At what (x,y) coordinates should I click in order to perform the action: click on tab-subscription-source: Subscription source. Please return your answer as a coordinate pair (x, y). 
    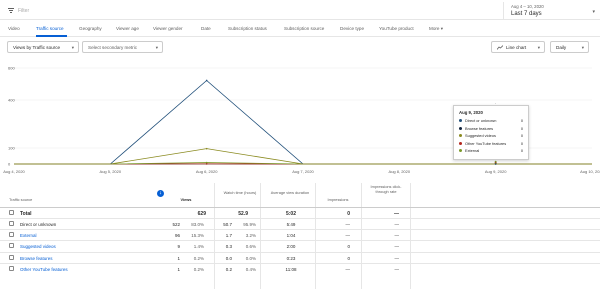
    Looking at the image, I should click on (304, 28).